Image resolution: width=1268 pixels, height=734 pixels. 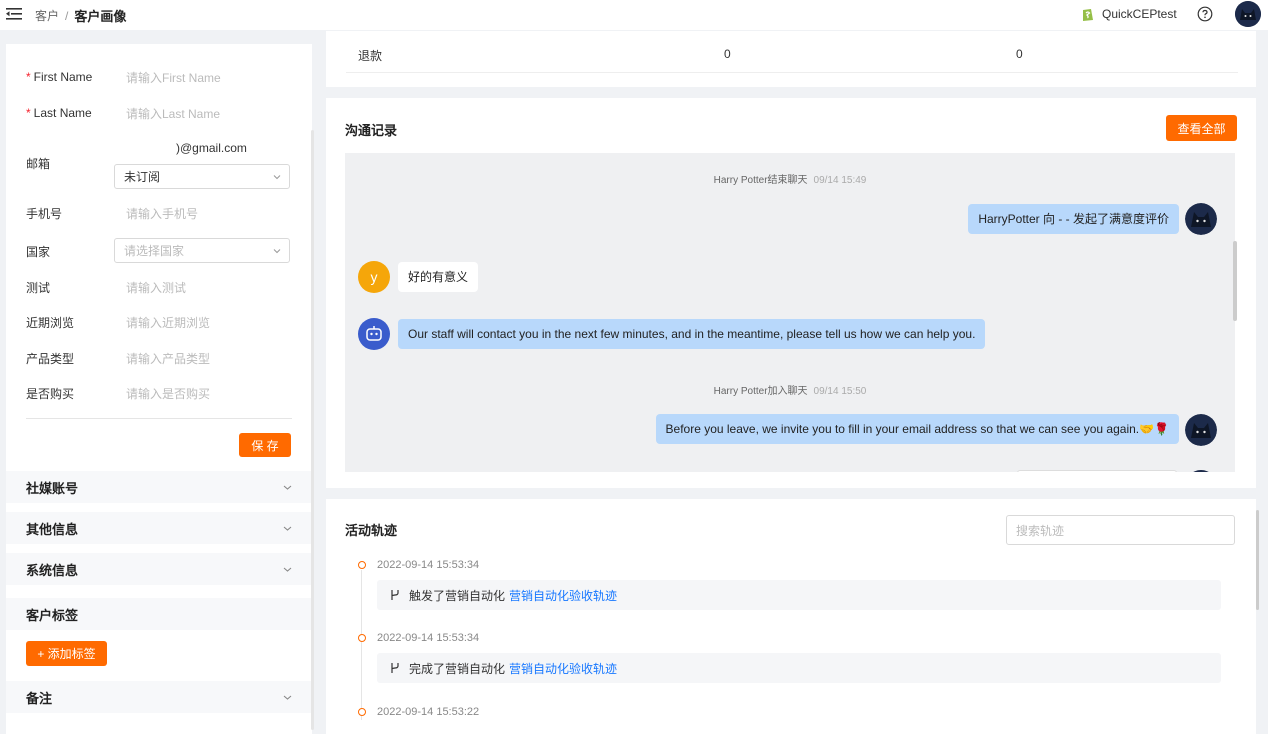 I want to click on refund-value-1: 0, so click(x=727, y=54).